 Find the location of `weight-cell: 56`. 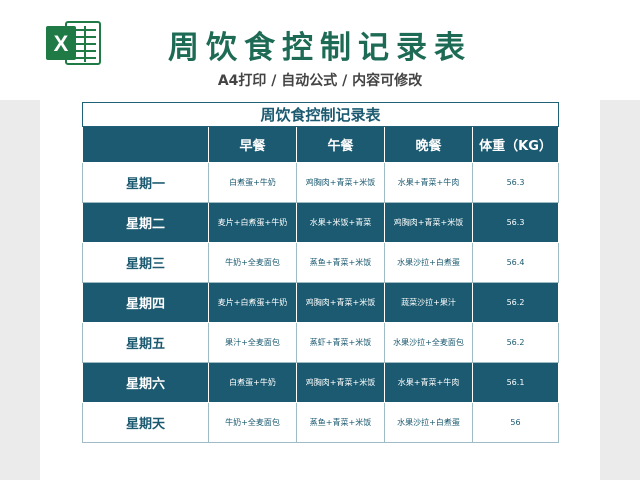

weight-cell: 56 is located at coordinates (515, 422).